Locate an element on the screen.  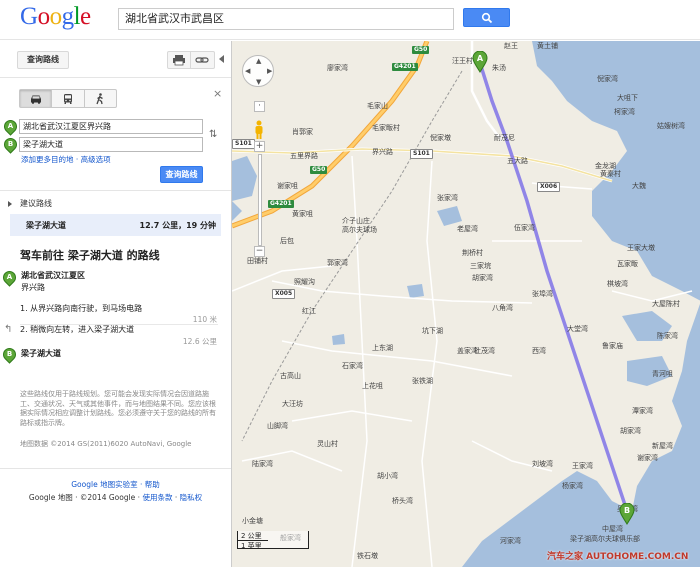
map-label: 黄土铺 is located at coordinates (547, 46).